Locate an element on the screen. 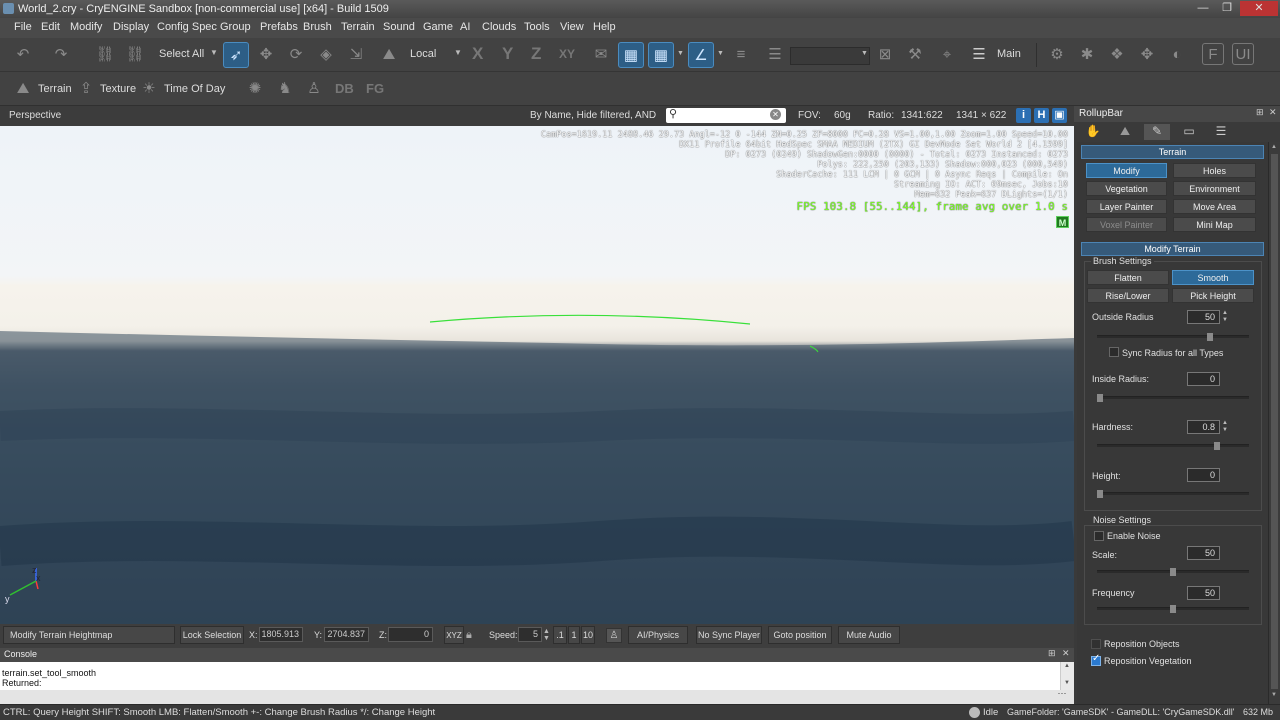  rollupbar-scrollbar: ▲ ▼ is located at coordinates (1274, 423).